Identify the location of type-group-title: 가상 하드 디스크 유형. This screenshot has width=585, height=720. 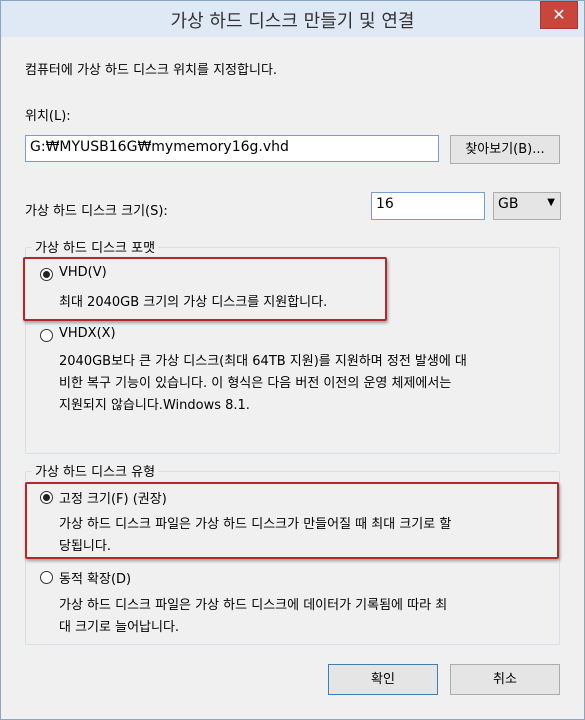
(95, 470).